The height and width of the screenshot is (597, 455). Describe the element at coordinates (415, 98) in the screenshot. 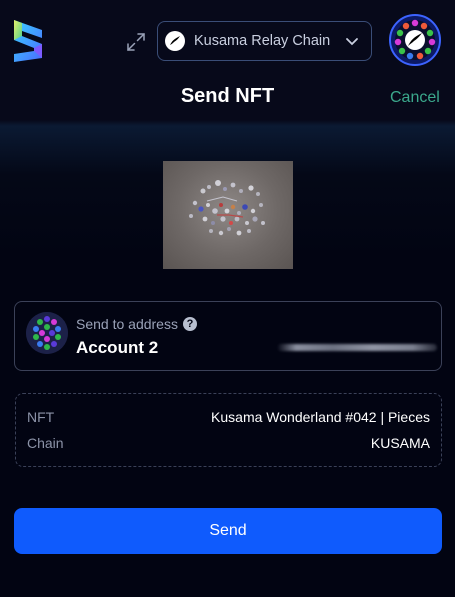

I see `cancel-button: Cancel` at that location.